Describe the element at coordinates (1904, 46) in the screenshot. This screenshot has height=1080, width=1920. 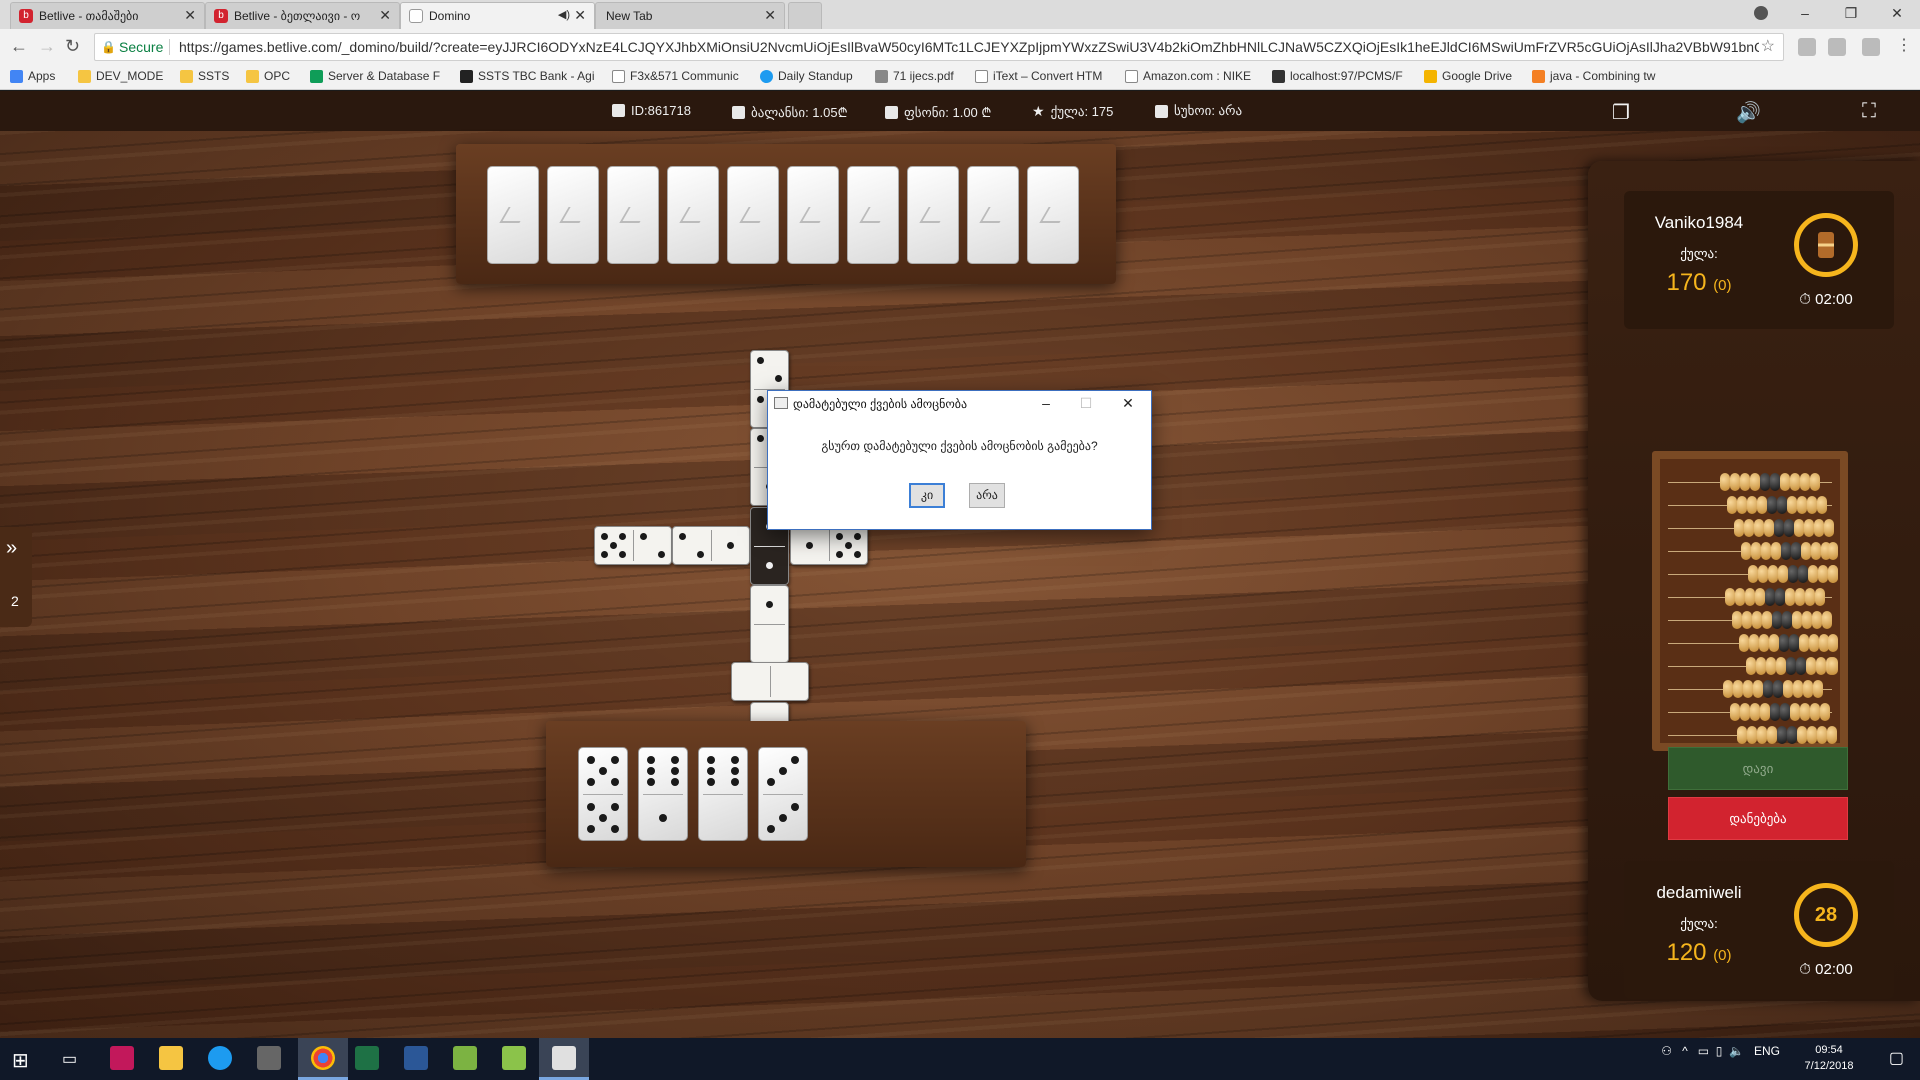
I see `menu-kebab-icon: ⋮` at that location.